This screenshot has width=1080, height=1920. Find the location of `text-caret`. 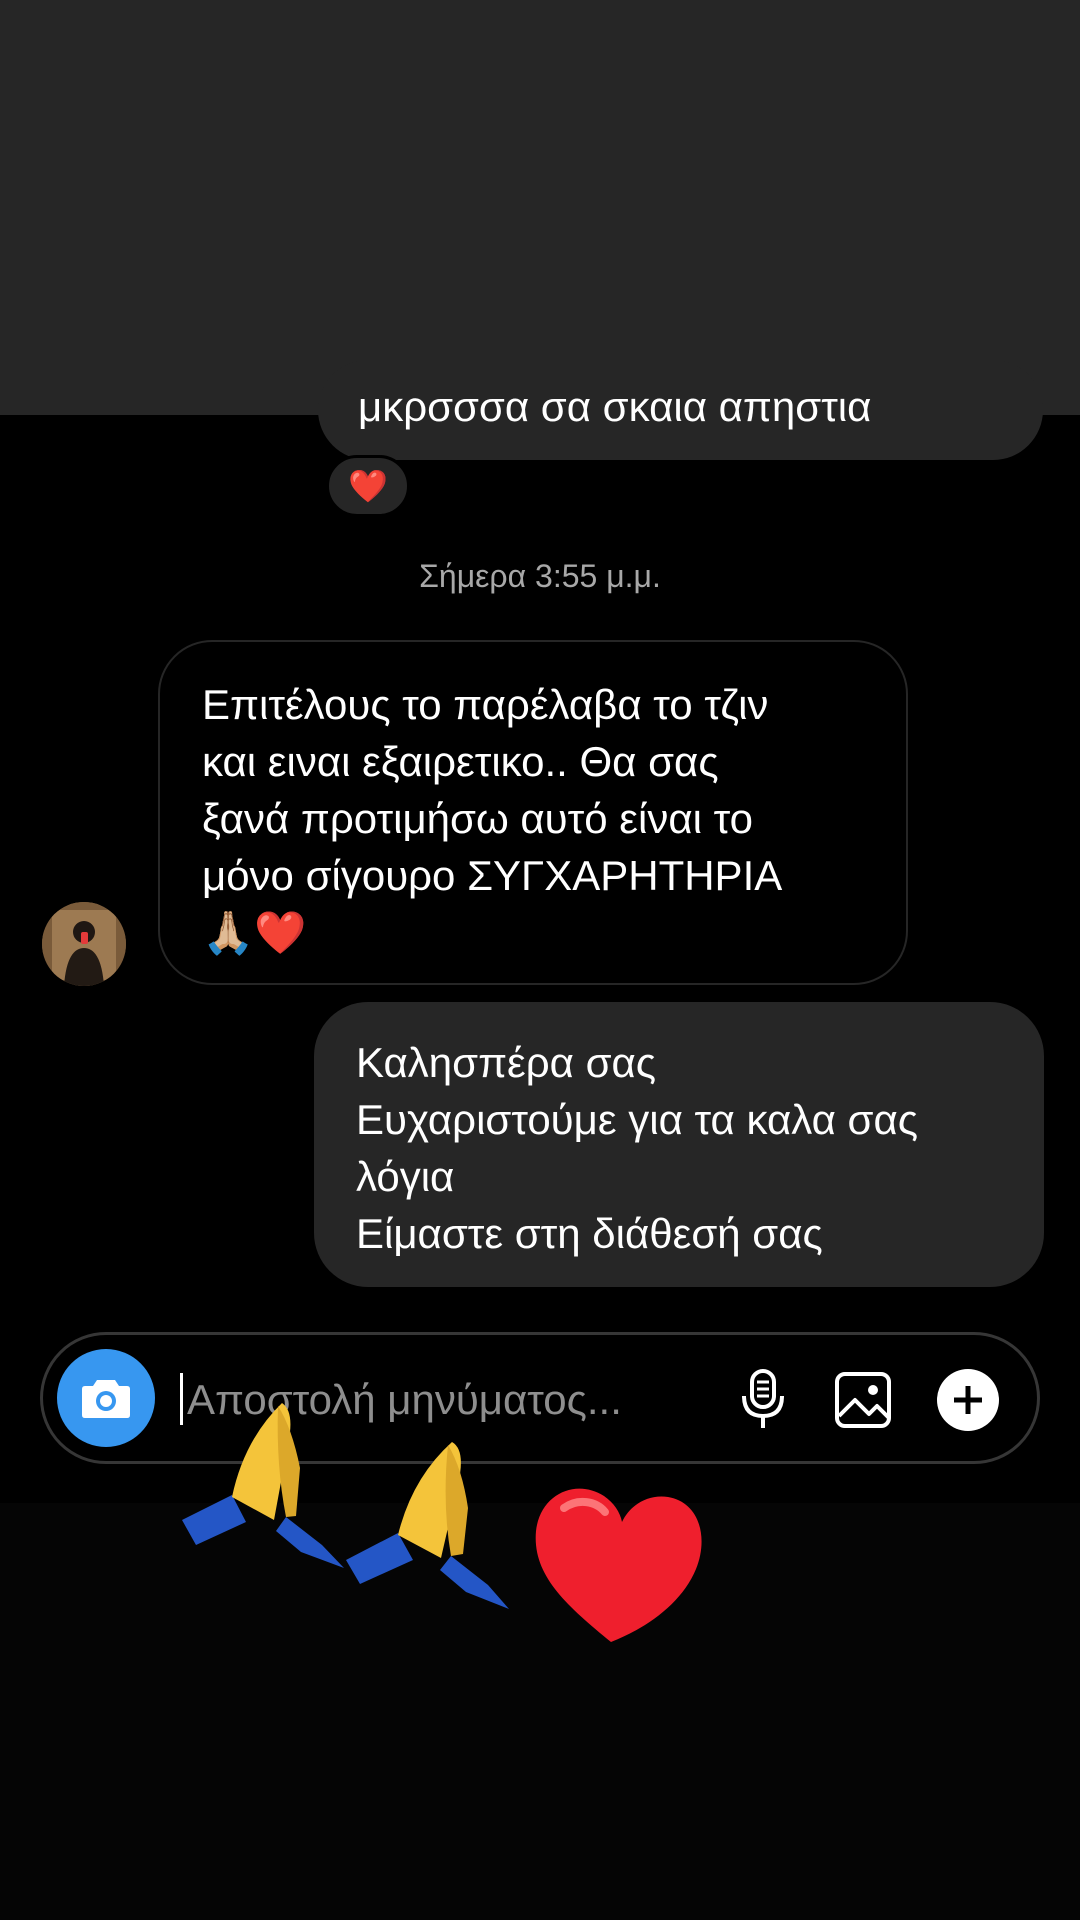

text-caret is located at coordinates (181, 1399).